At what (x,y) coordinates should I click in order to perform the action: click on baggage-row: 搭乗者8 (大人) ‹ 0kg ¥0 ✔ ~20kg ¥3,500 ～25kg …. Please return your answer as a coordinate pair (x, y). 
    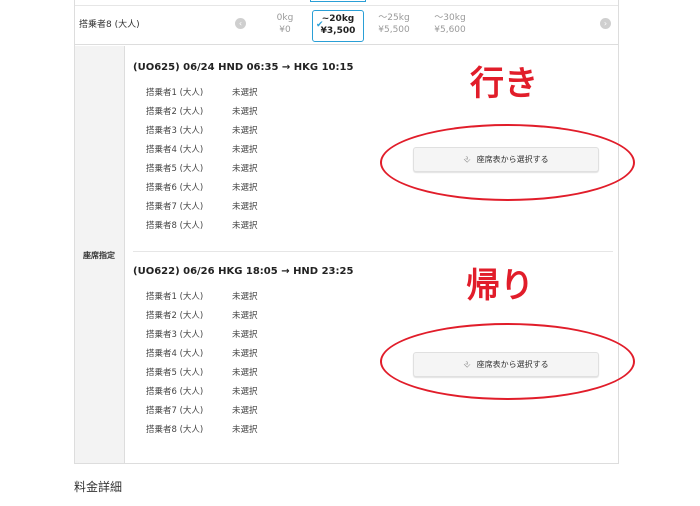
    Looking at the image, I should click on (346, 25).